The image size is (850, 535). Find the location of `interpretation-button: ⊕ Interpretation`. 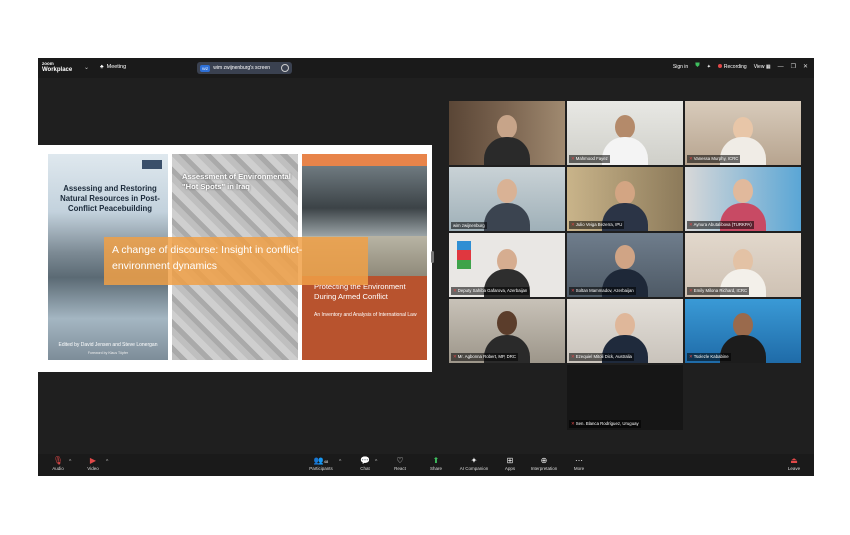

interpretation-button: ⊕ Interpretation is located at coordinates (544, 463).